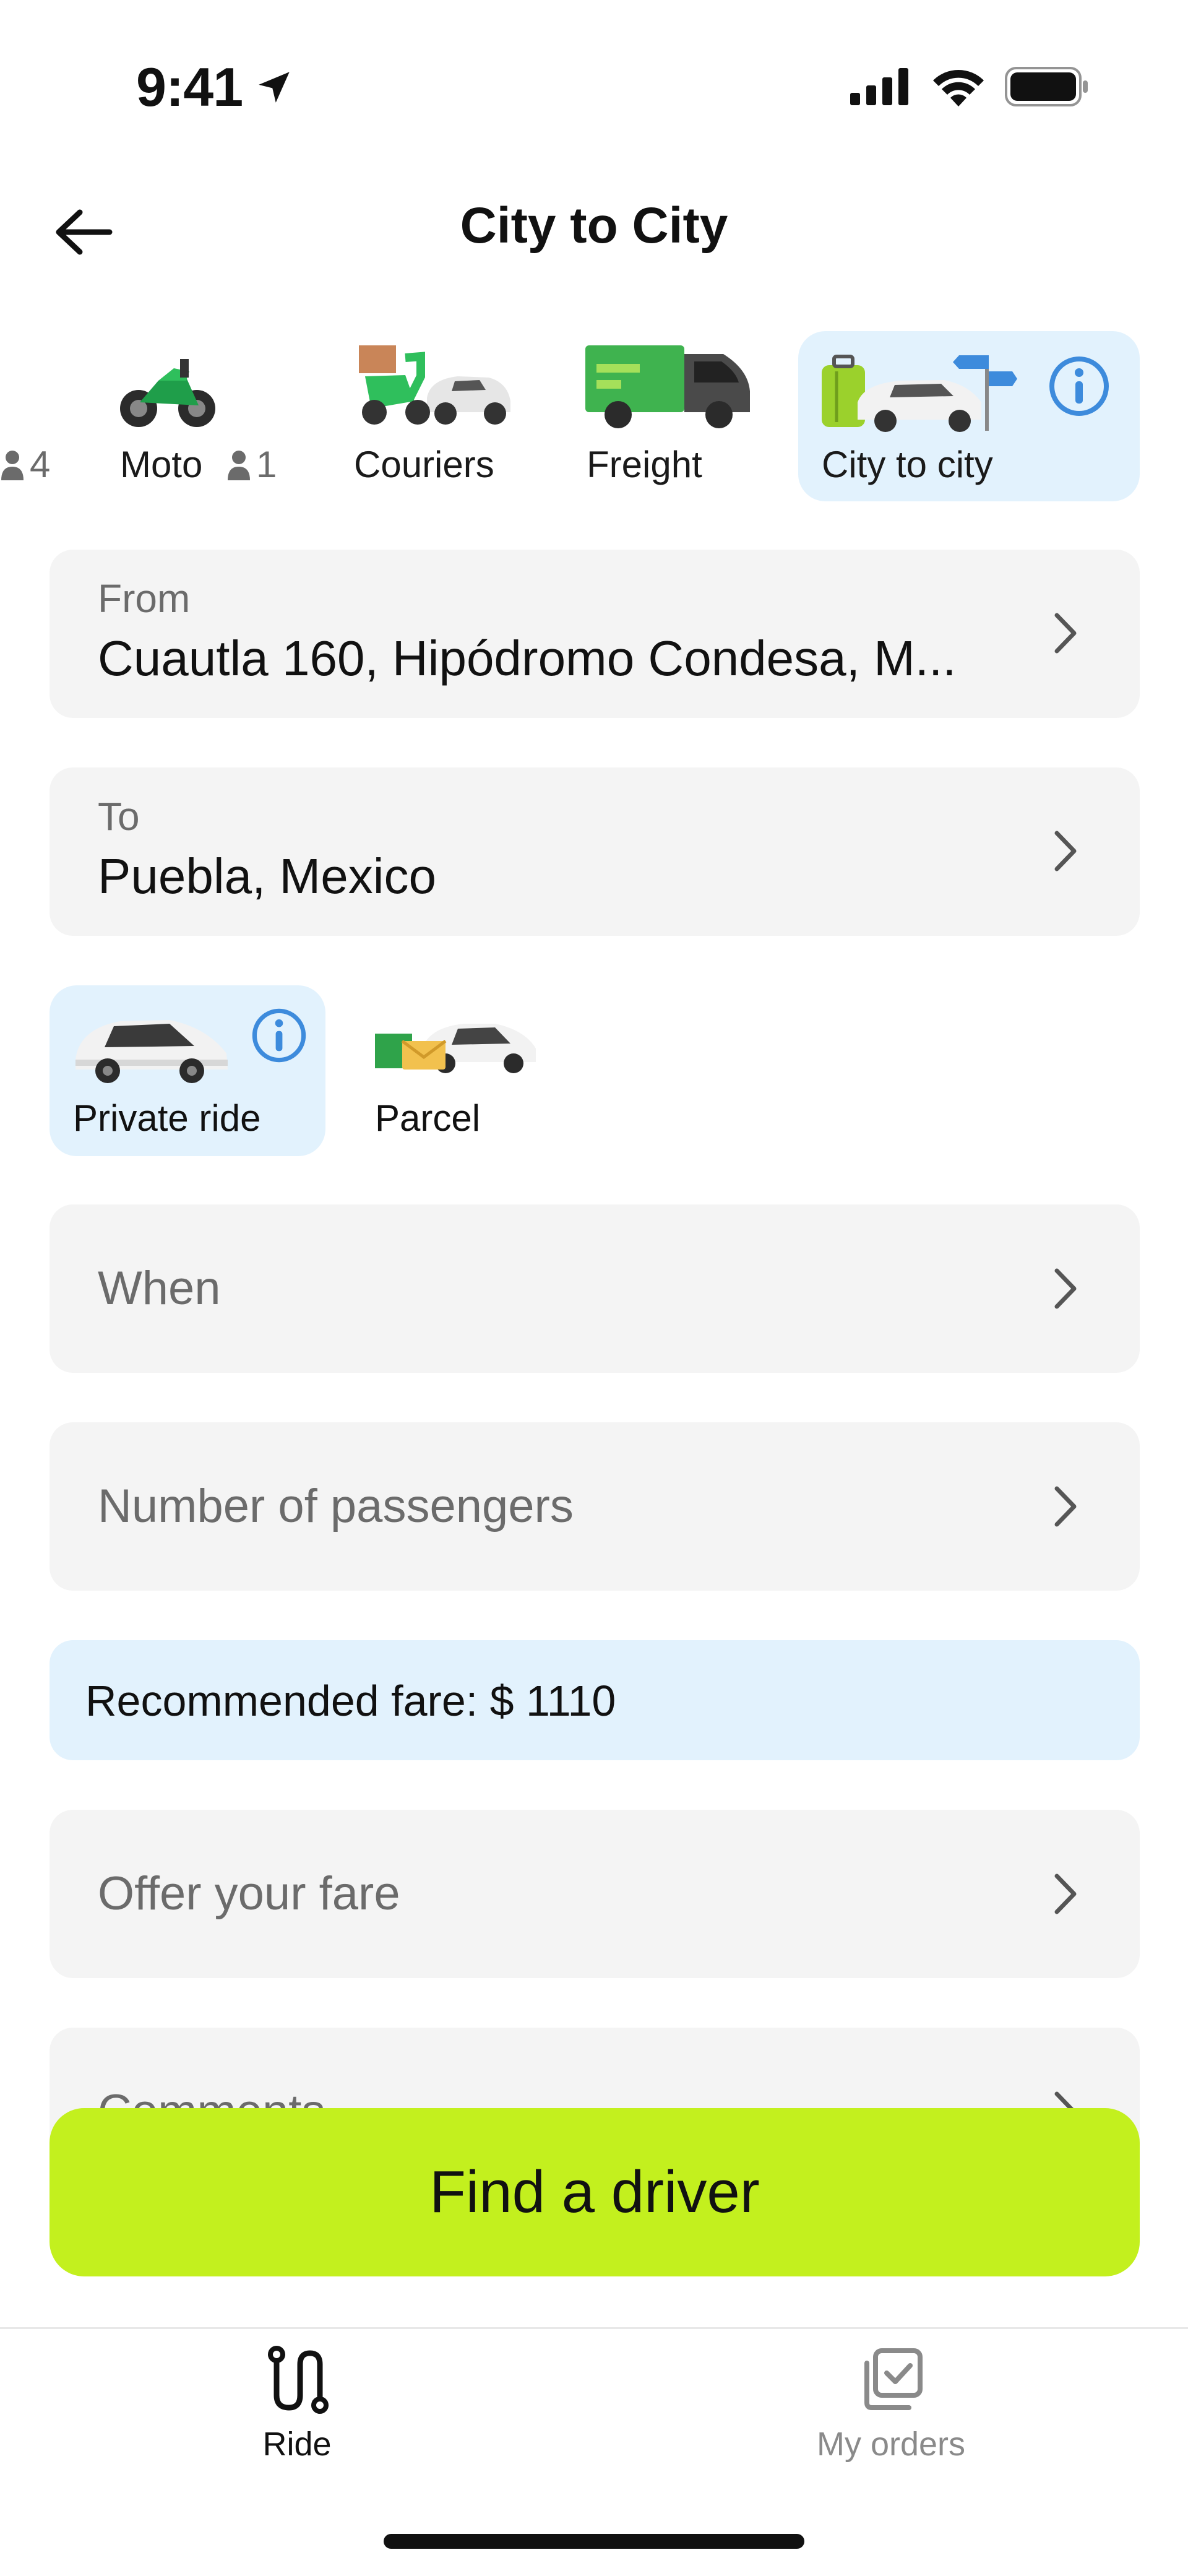 The width and height of the screenshot is (1188, 2576). I want to click on cellular-signal-icon, so click(879, 86).